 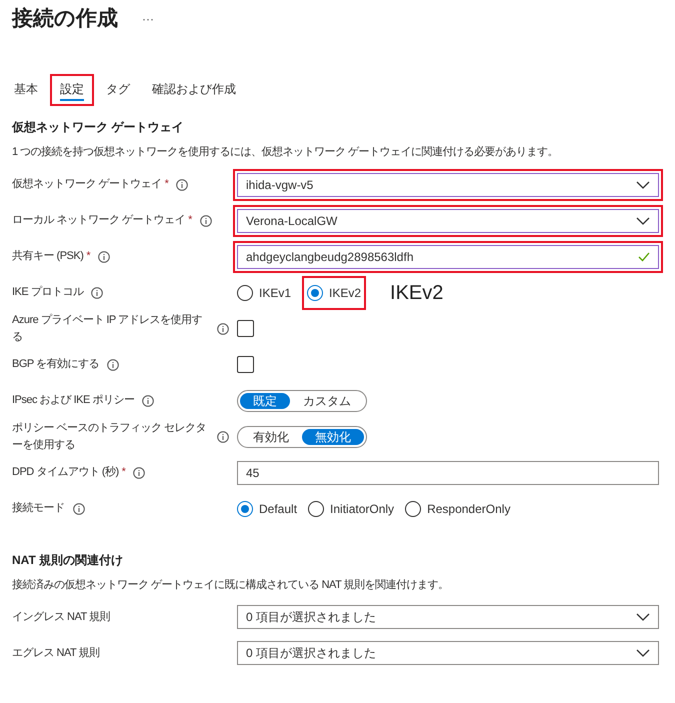 What do you see at coordinates (65, 19) in the screenshot?
I see `page-title: 接続の作成` at bounding box center [65, 19].